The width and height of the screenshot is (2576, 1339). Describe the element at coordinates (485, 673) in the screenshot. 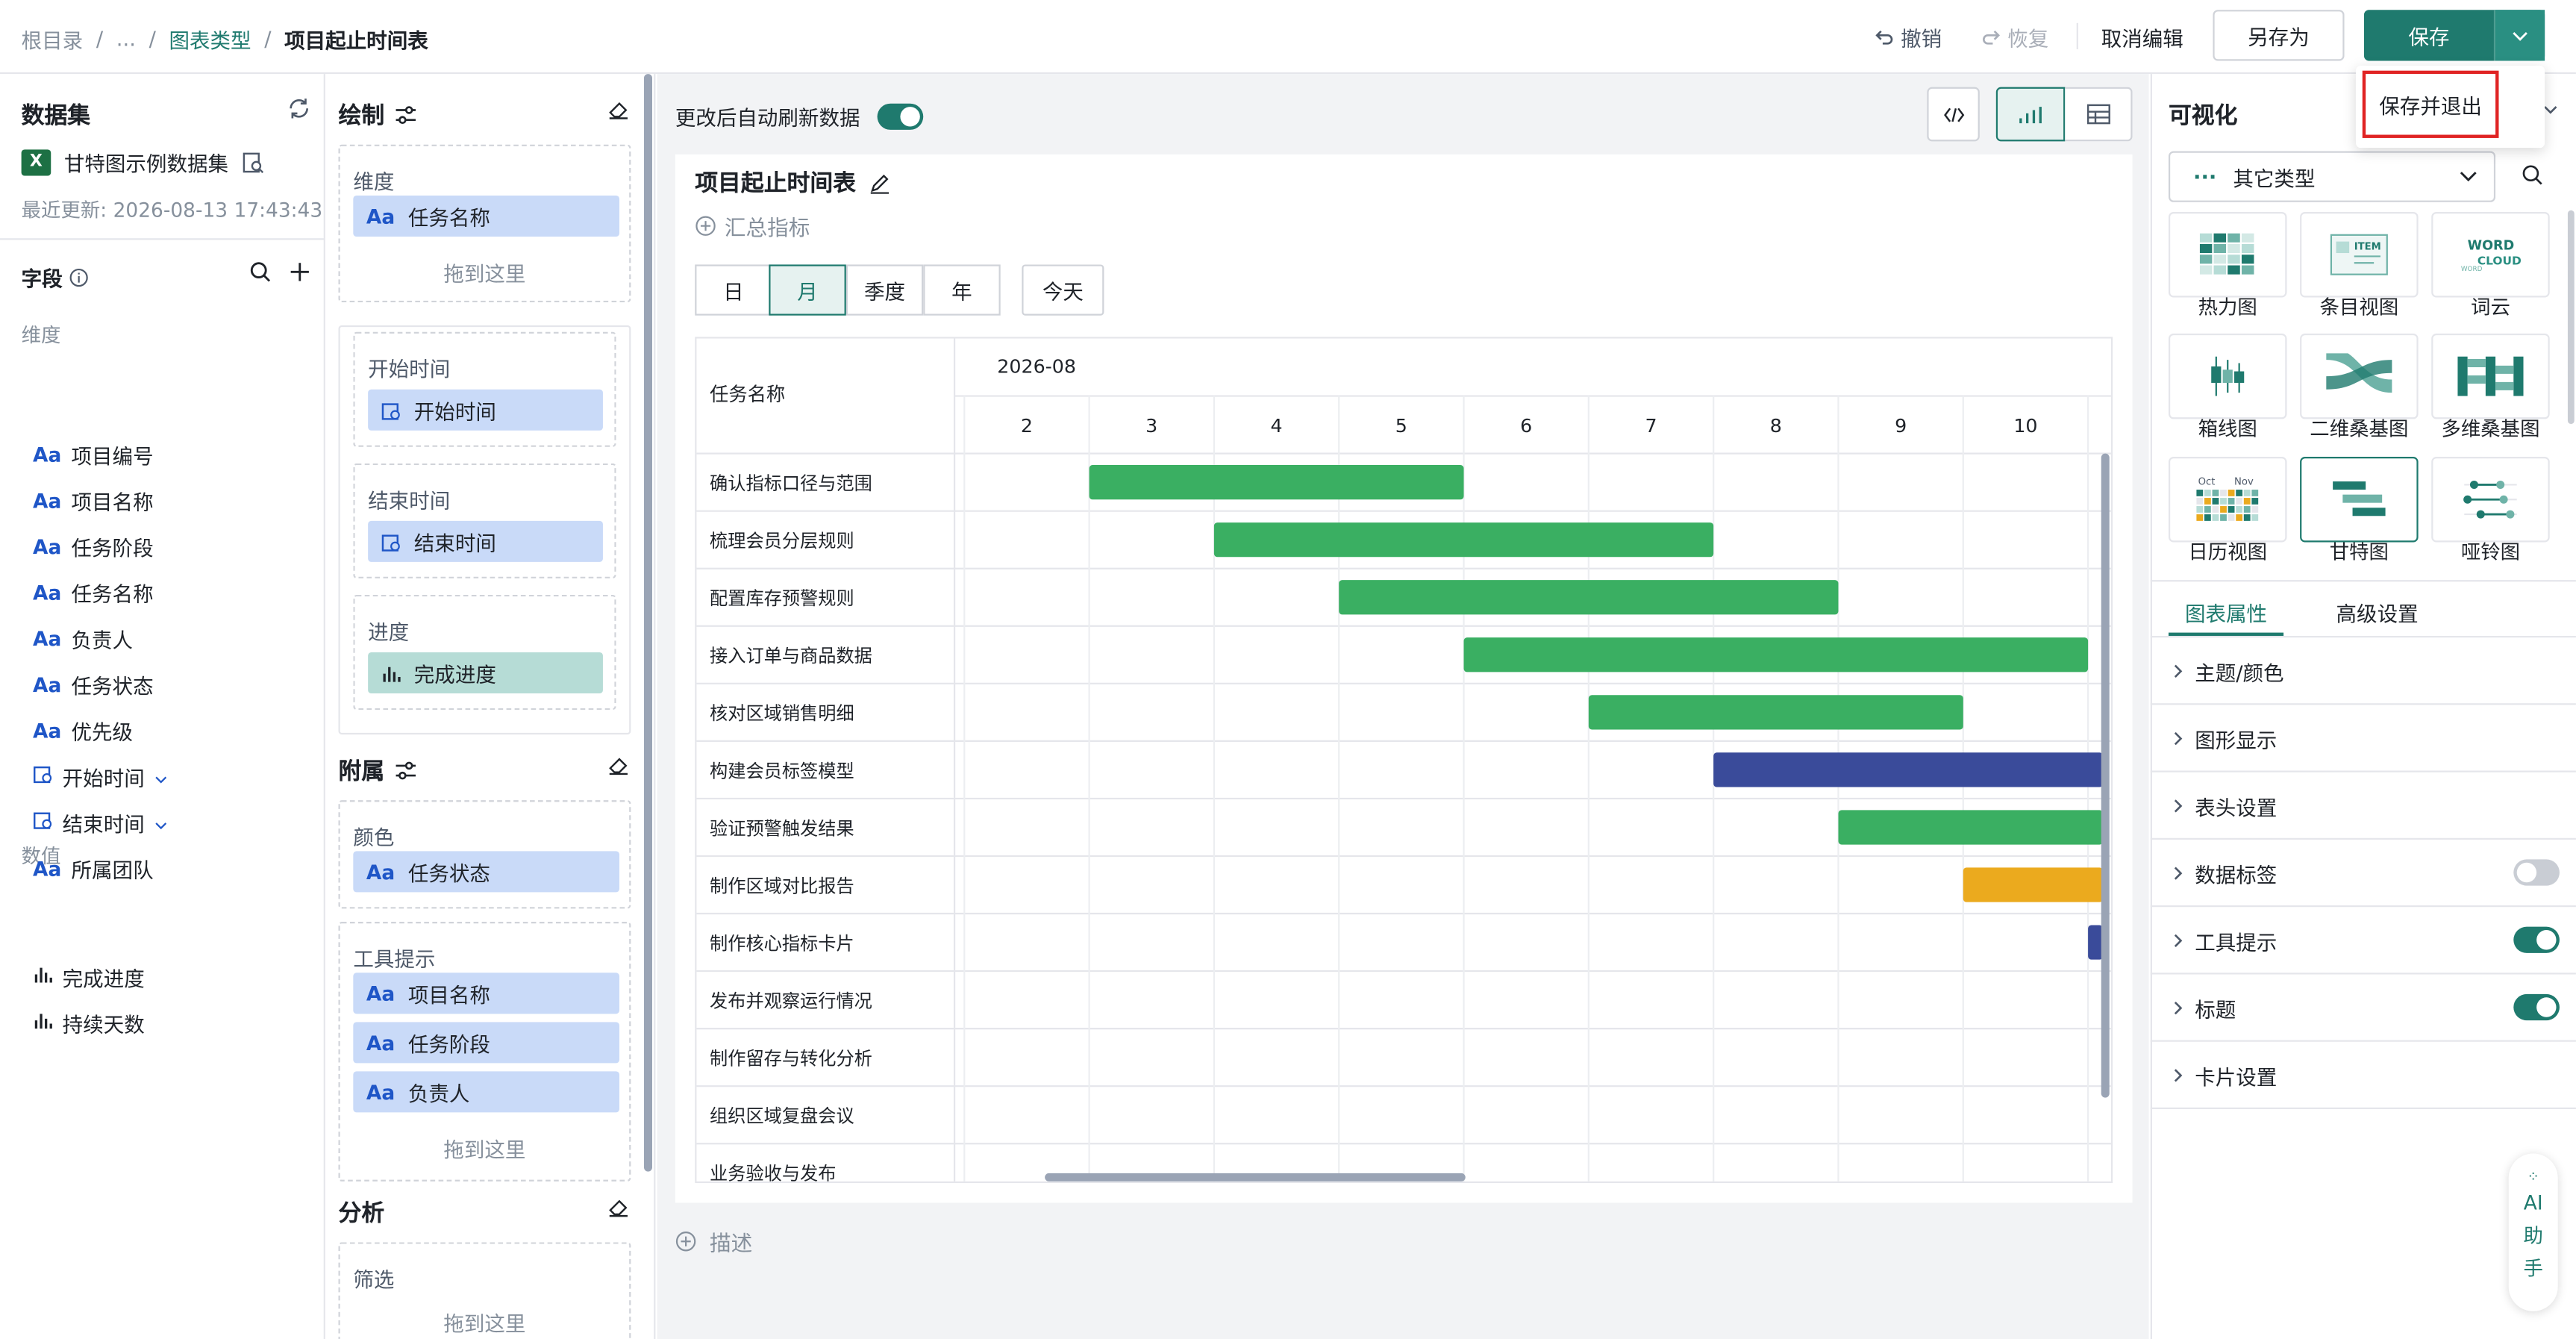

I see `progress-pill: 完成进度` at that location.